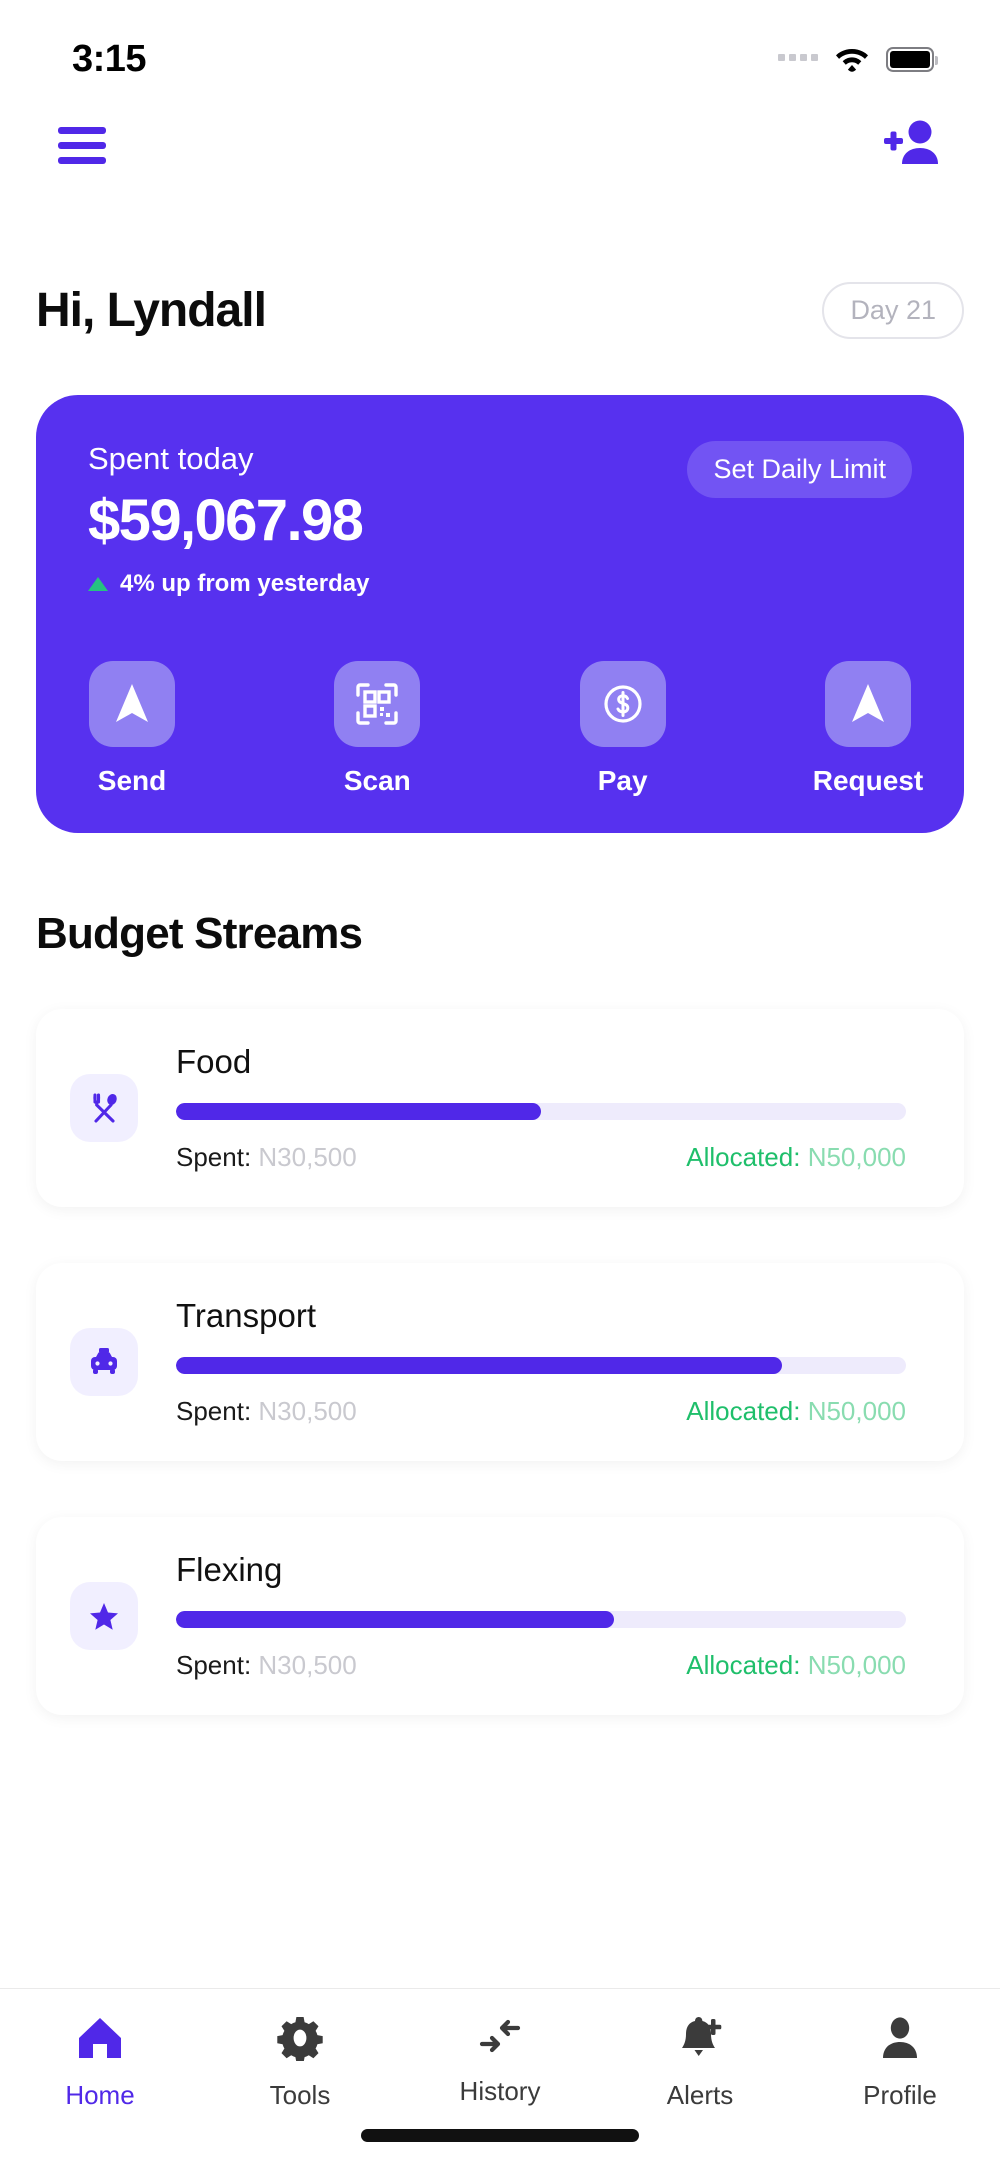  I want to click on status-indicators, so click(858, 59).